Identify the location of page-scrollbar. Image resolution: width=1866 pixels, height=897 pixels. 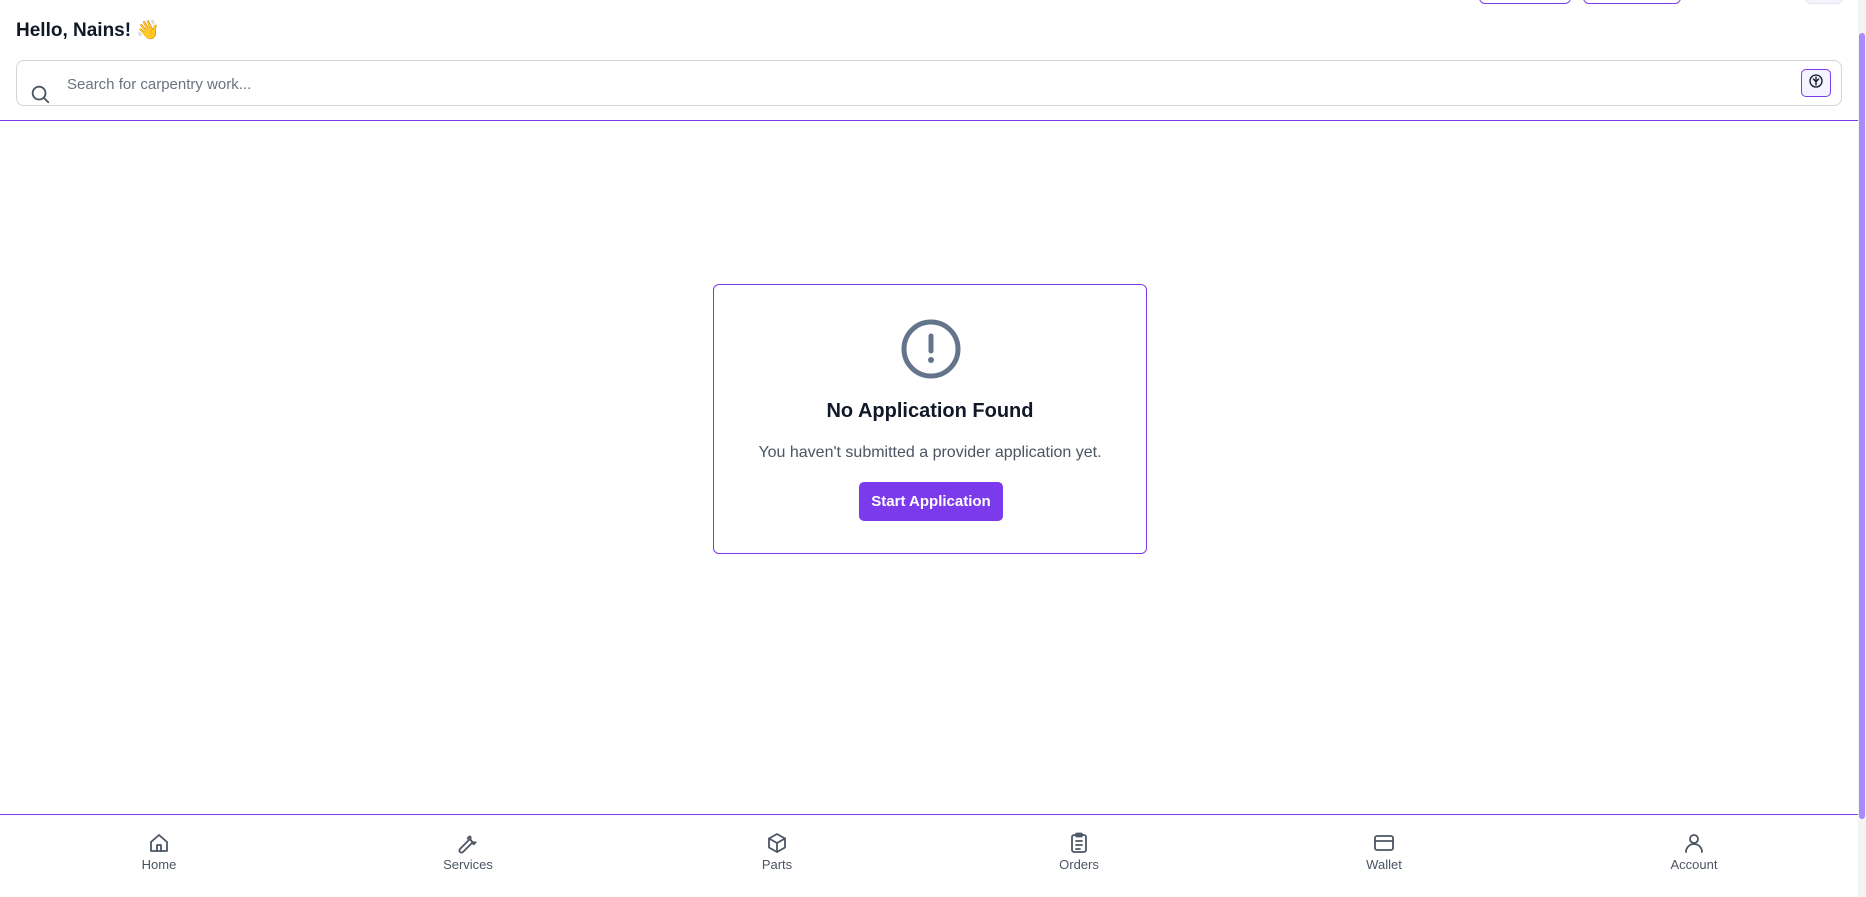
(1862, 448).